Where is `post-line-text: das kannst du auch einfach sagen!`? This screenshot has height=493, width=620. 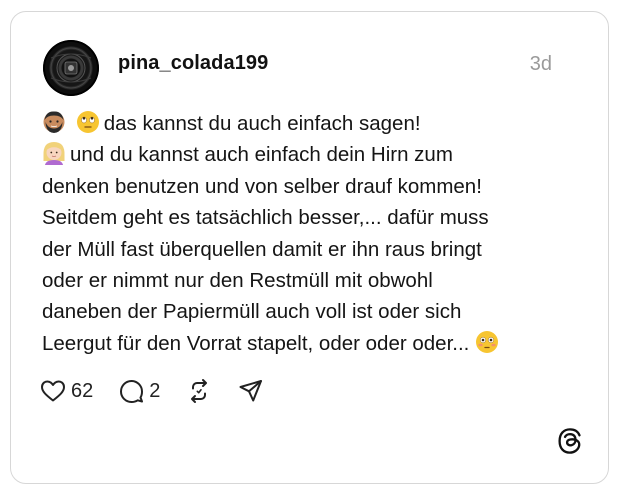 post-line-text: das kannst du auch einfach sagen! is located at coordinates (262, 123).